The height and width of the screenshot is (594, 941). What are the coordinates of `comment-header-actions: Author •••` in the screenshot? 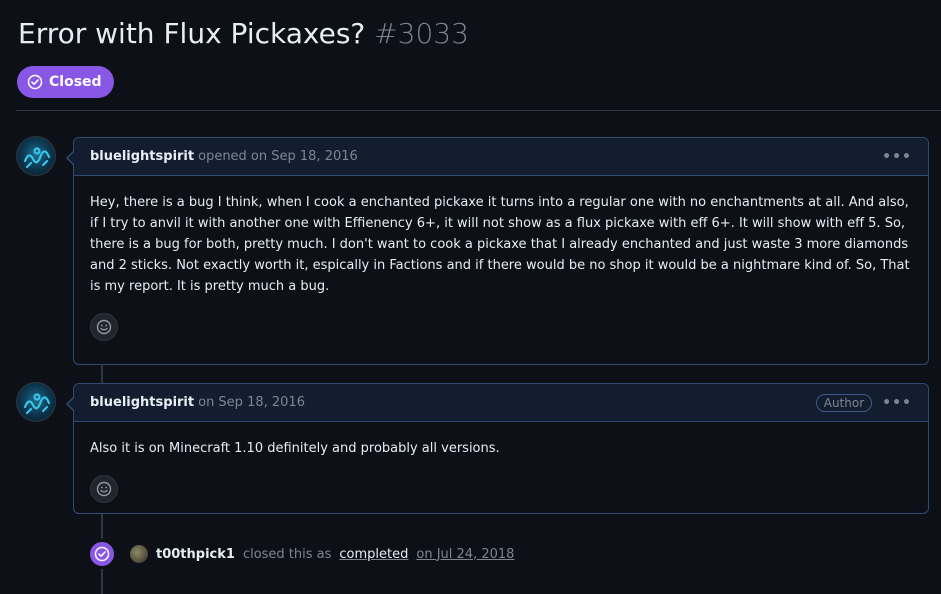 It's located at (863, 402).